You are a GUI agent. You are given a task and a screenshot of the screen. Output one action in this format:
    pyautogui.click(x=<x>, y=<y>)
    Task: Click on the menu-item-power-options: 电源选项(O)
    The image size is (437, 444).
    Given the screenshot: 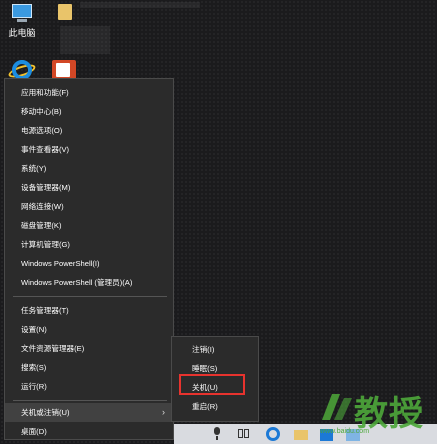 What is the action you would take?
    pyautogui.click(x=89, y=130)
    